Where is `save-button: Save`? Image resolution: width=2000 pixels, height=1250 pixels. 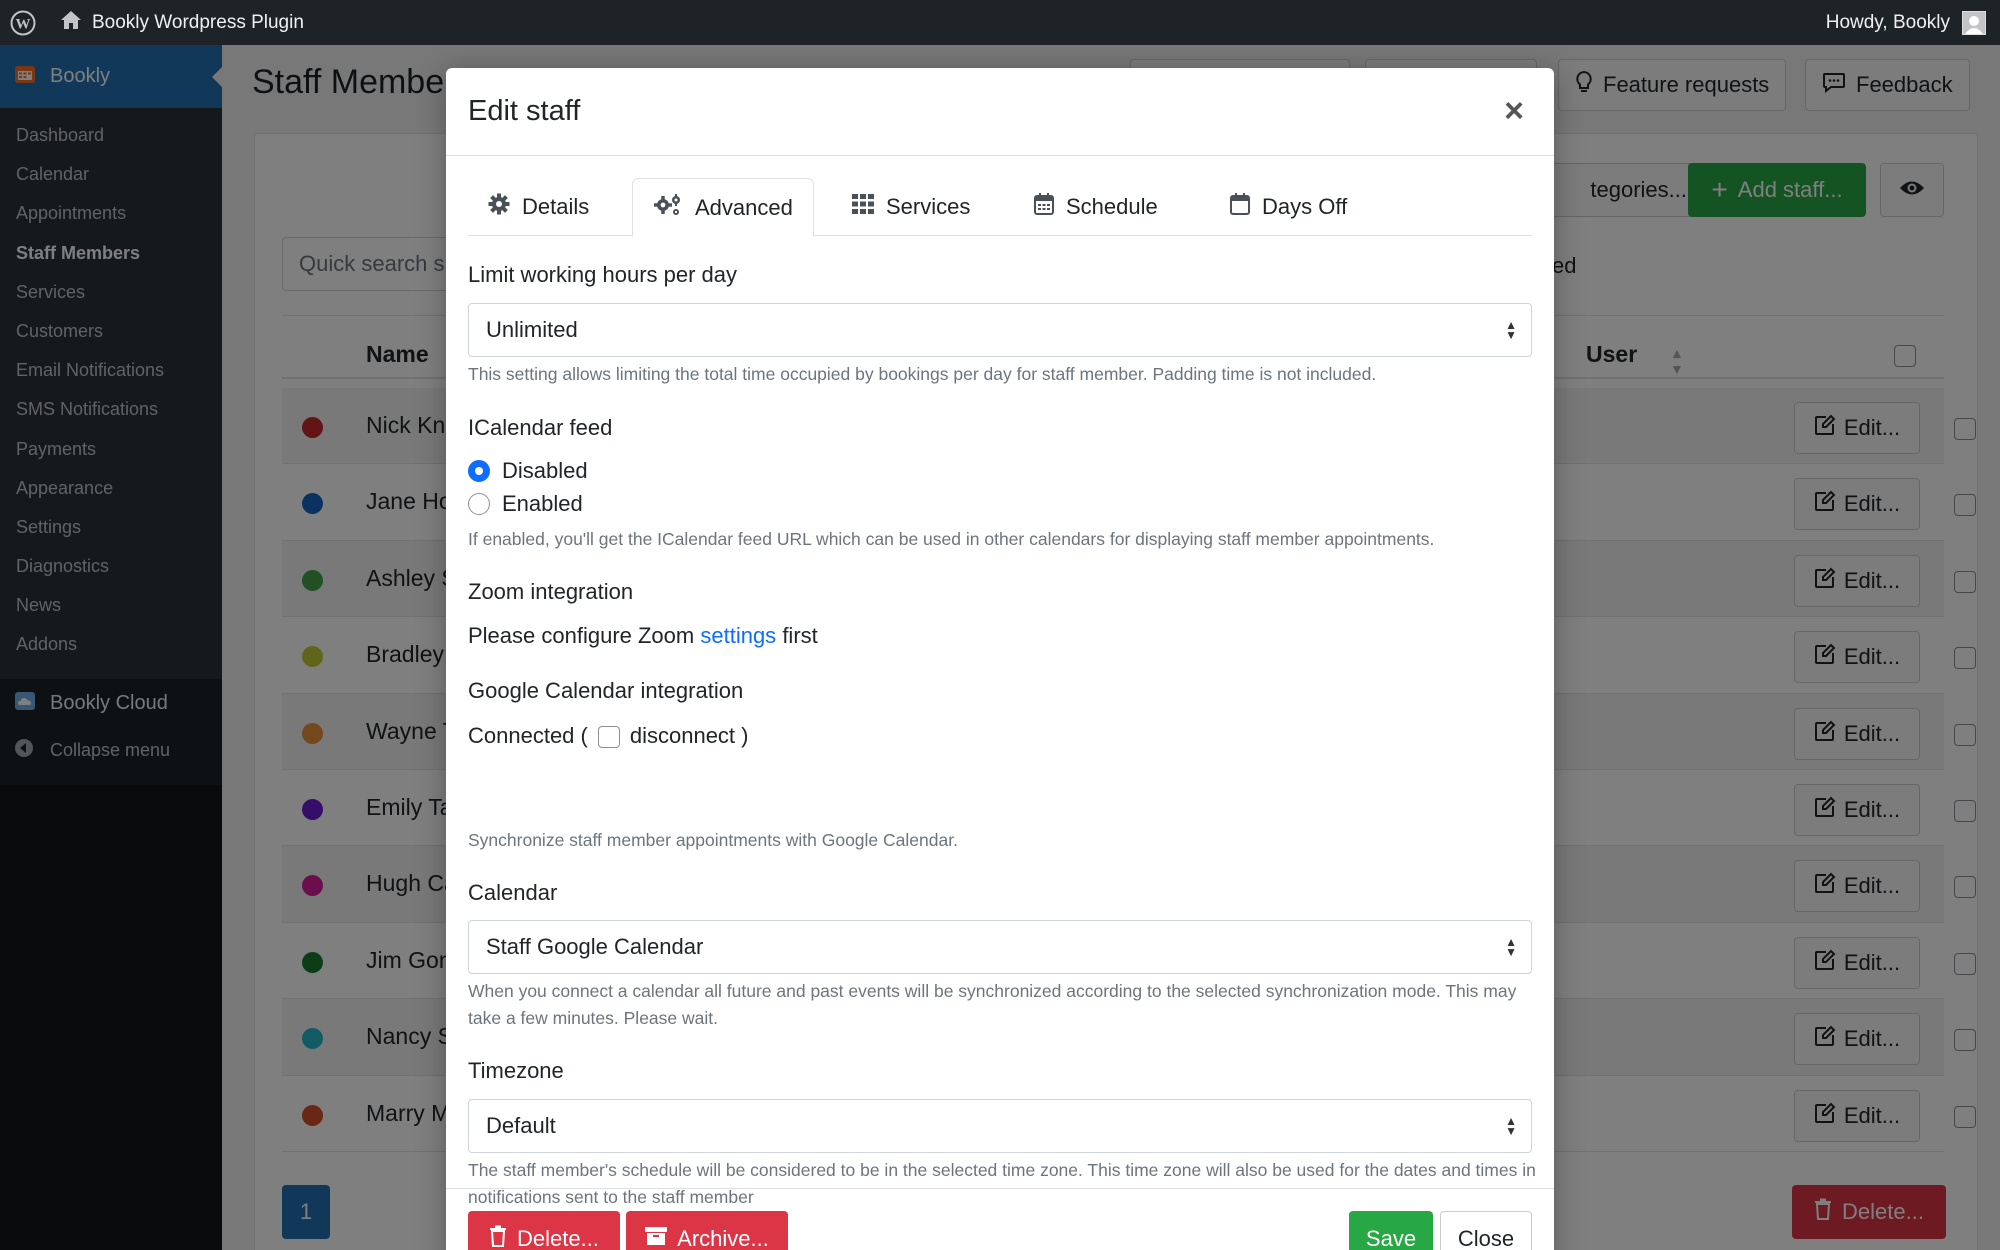
save-button: Save is located at coordinates (1391, 1230).